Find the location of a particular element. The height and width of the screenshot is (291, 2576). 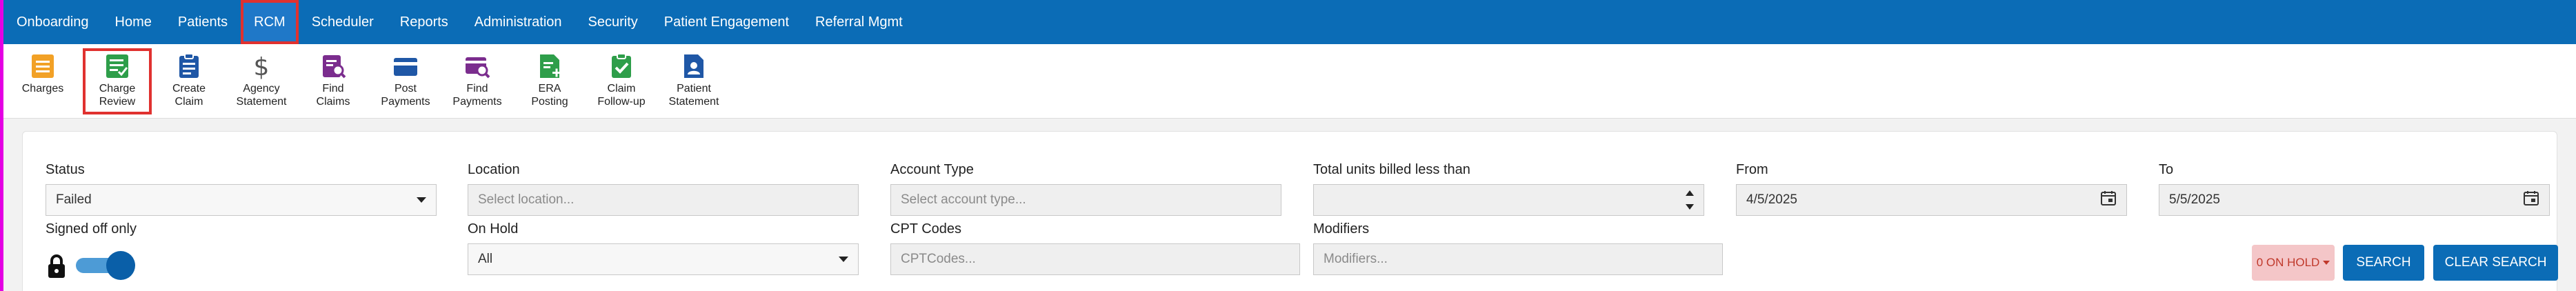

tool-post-payments-label: Post Payments is located at coordinates (405, 95).